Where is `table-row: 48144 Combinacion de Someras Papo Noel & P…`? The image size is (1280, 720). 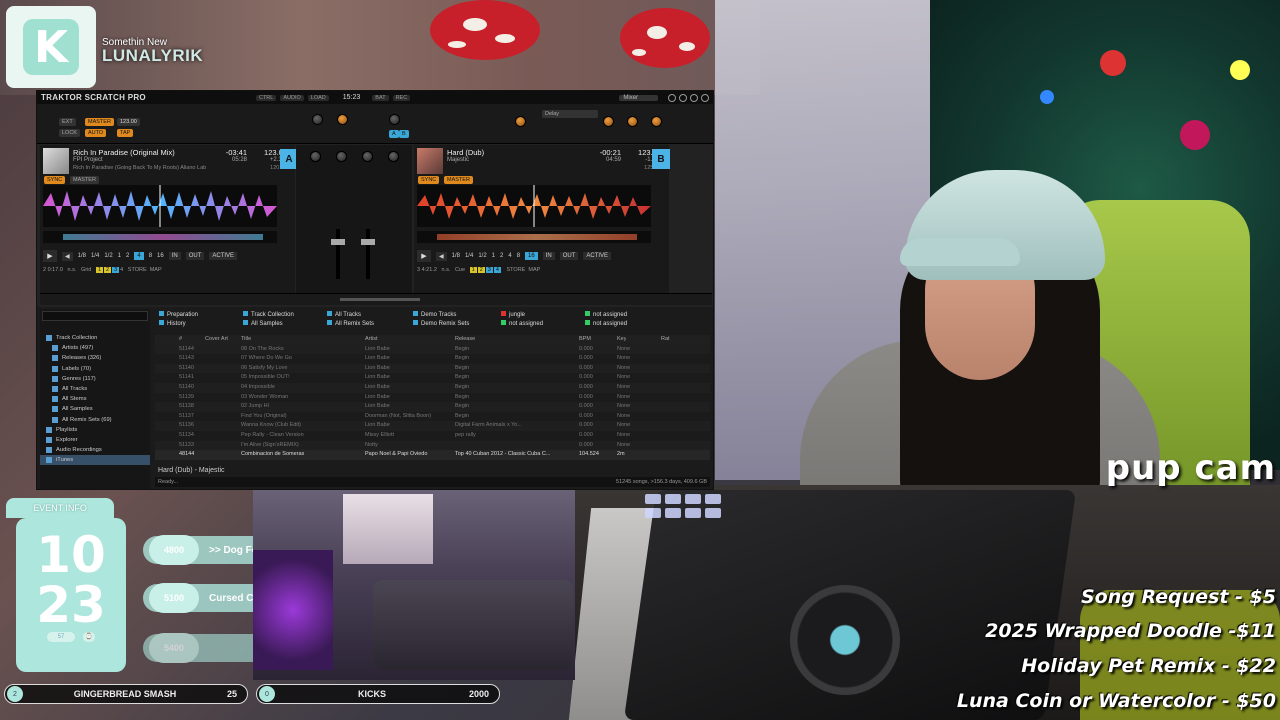
table-row: 48144 Combinacion de Someras Papo Noel & P… is located at coordinates (432, 455).